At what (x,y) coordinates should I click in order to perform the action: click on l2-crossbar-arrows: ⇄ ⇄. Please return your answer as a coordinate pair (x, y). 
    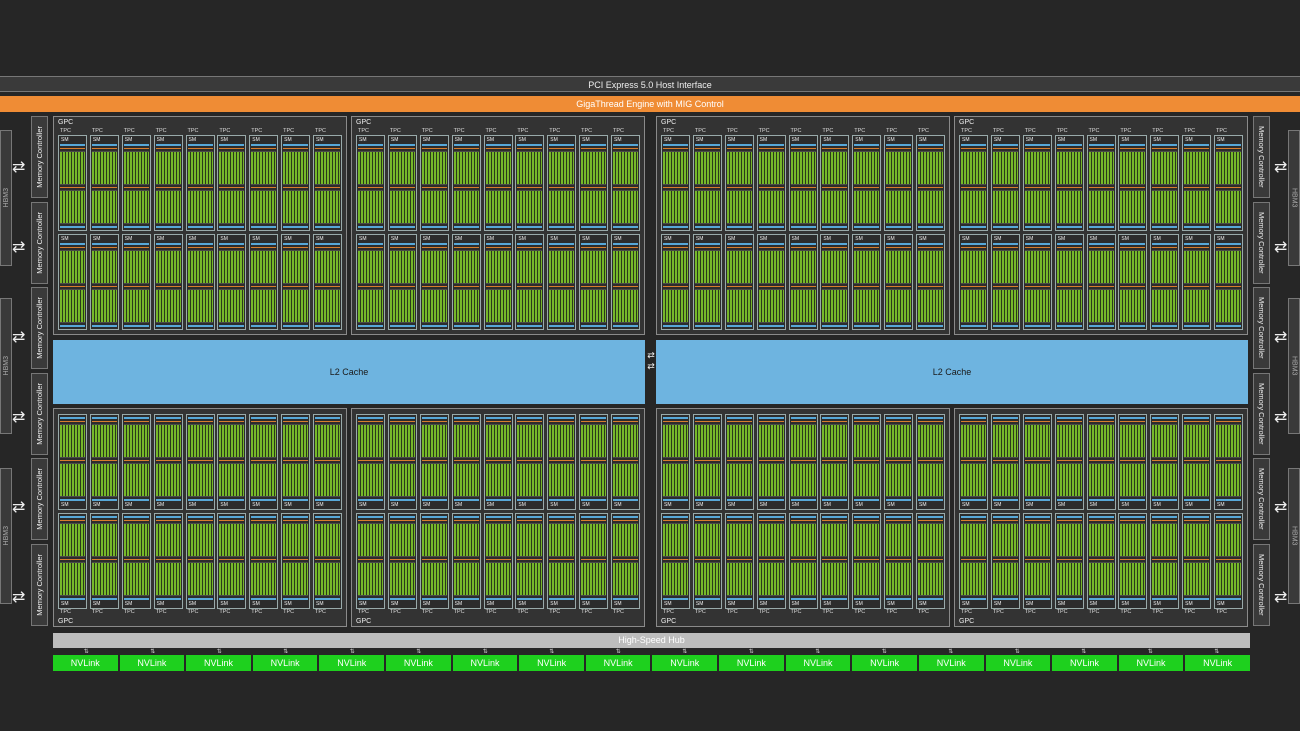
    Looking at the image, I should click on (651, 360).